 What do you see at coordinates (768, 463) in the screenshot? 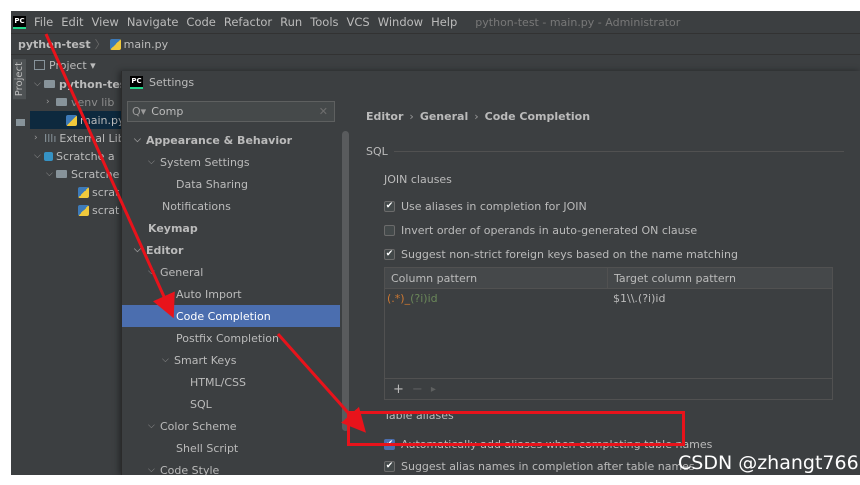
I see `watermark: CSDN @zhangt766` at bounding box center [768, 463].